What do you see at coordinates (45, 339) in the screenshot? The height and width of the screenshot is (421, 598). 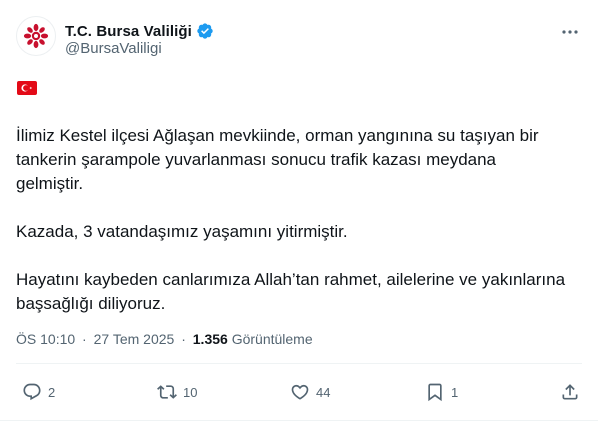 I see `tweet-time: ÖS 10:10` at bounding box center [45, 339].